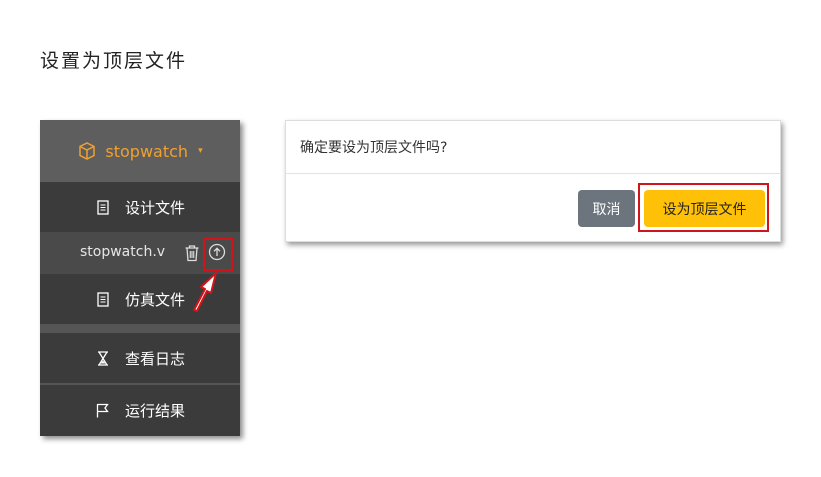  I want to click on page-title: 设置为顶层文件, so click(114, 61).